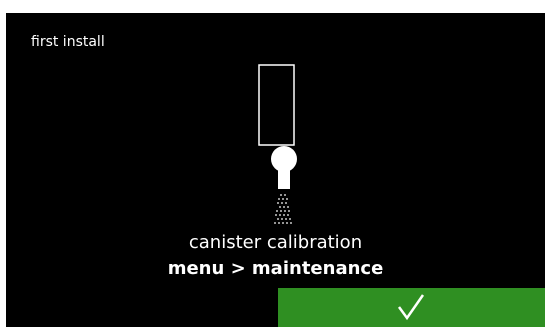  What do you see at coordinates (68, 42) in the screenshot?
I see `screen-title: first install` at bounding box center [68, 42].